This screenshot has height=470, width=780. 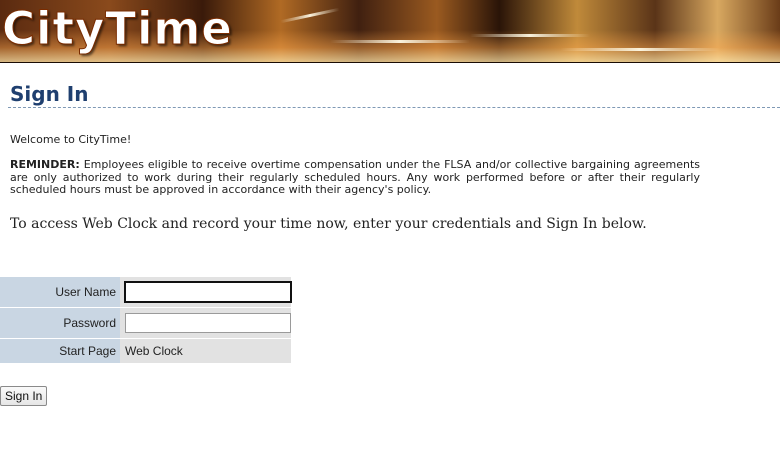 I want to click on sign-in-button: Sign In, so click(x=24, y=396).